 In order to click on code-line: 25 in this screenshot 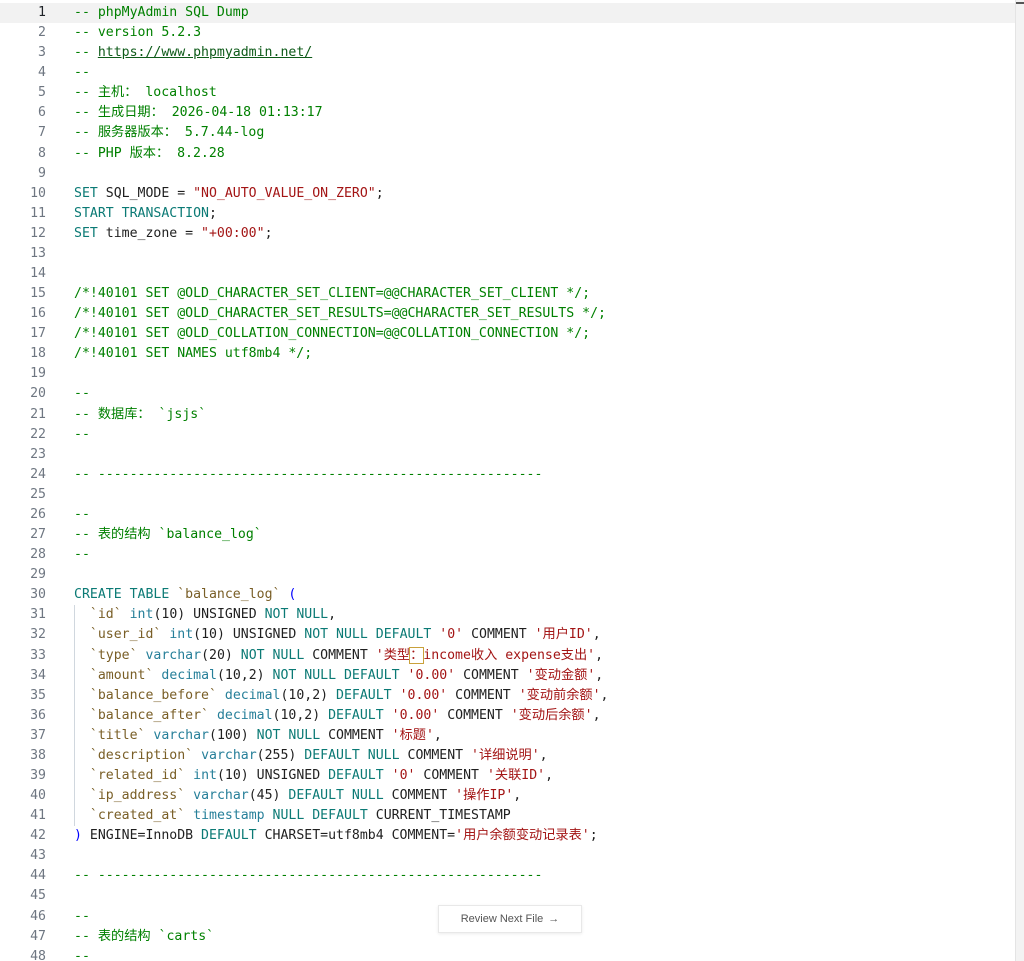, I will do `click(508, 495)`.